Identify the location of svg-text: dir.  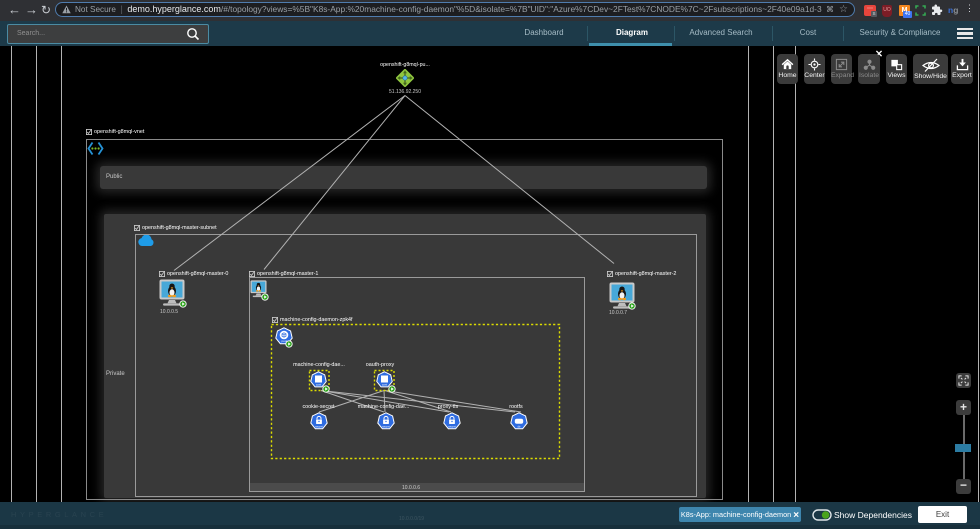
(518, 427).